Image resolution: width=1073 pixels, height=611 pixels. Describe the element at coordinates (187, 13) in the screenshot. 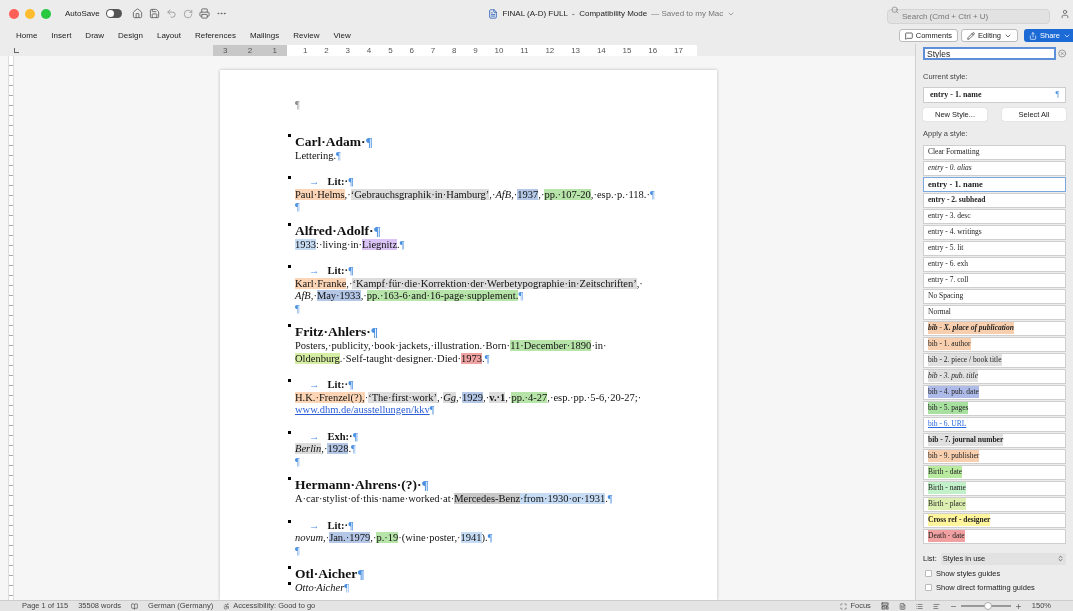

I see `redo-icon` at that location.